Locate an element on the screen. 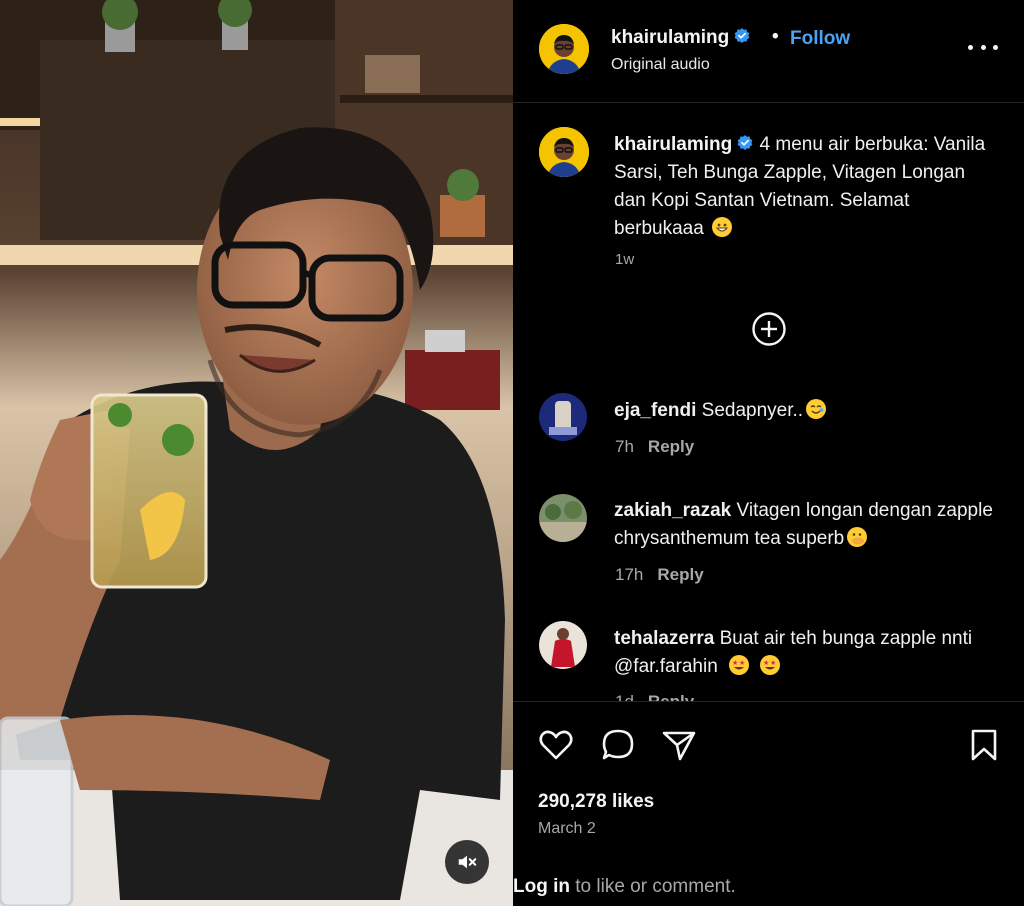  speaker-muted-icon is located at coordinates (467, 862).